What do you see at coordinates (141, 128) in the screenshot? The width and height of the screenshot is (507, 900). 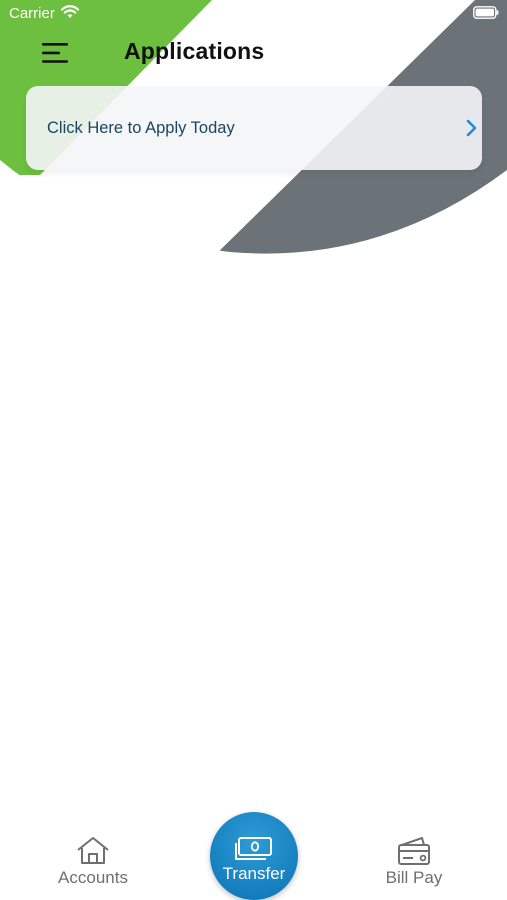 I see `apply-today-label: Click Here to Apply Today` at bounding box center [141, 128].